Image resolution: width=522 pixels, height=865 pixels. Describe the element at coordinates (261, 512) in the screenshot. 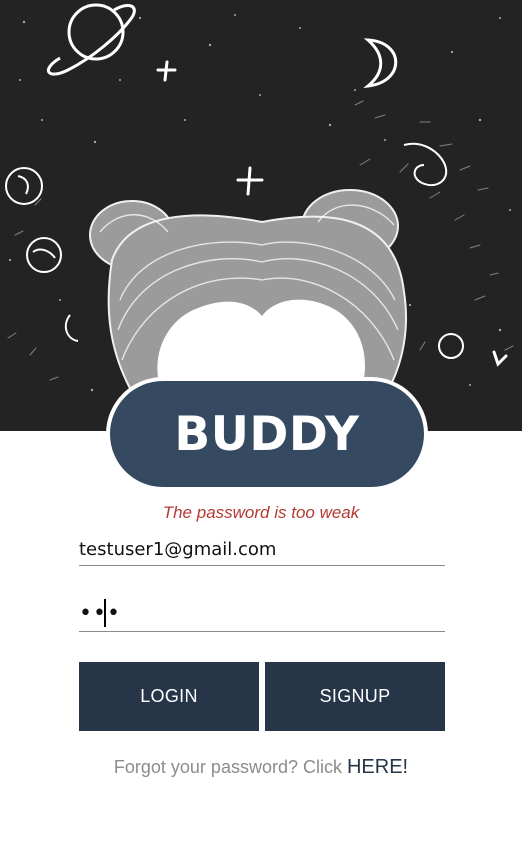

I see `password-error-message: The password is too weak` at that location.